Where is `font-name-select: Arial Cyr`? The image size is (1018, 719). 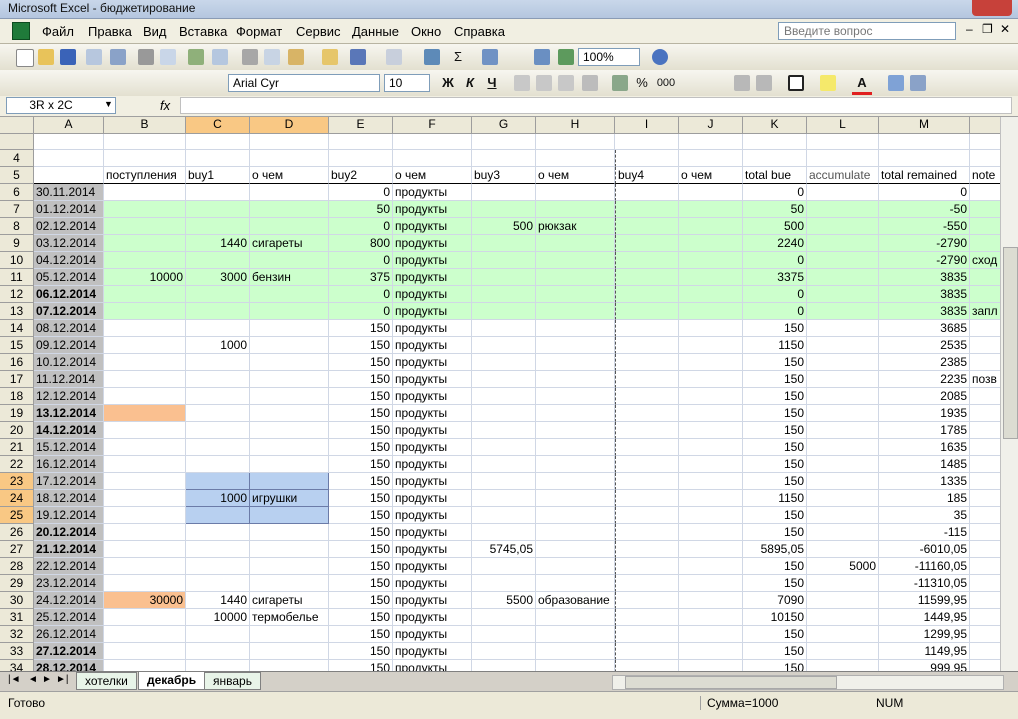 font-name-select: Arial Cyr is located at coordinates (304, 83).